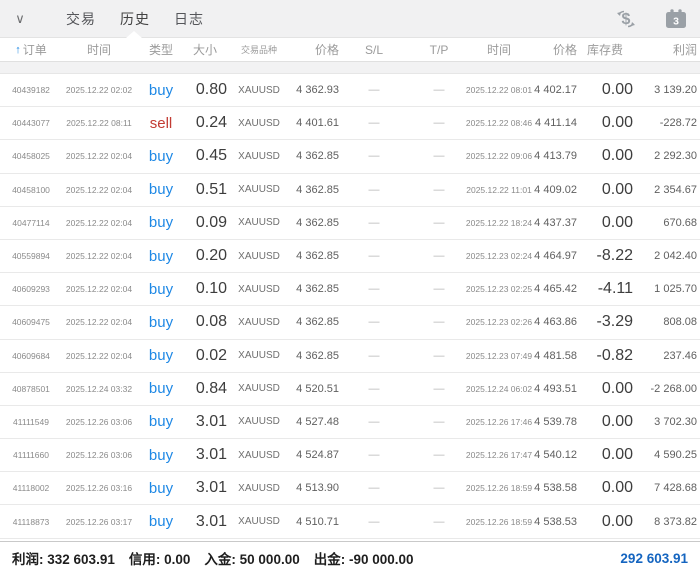 The width and height of the screenshot is (700, 574). Describe the element at coordinates (211, 455) in the screenshot. I see `cell-volume: 3.01` at that location.